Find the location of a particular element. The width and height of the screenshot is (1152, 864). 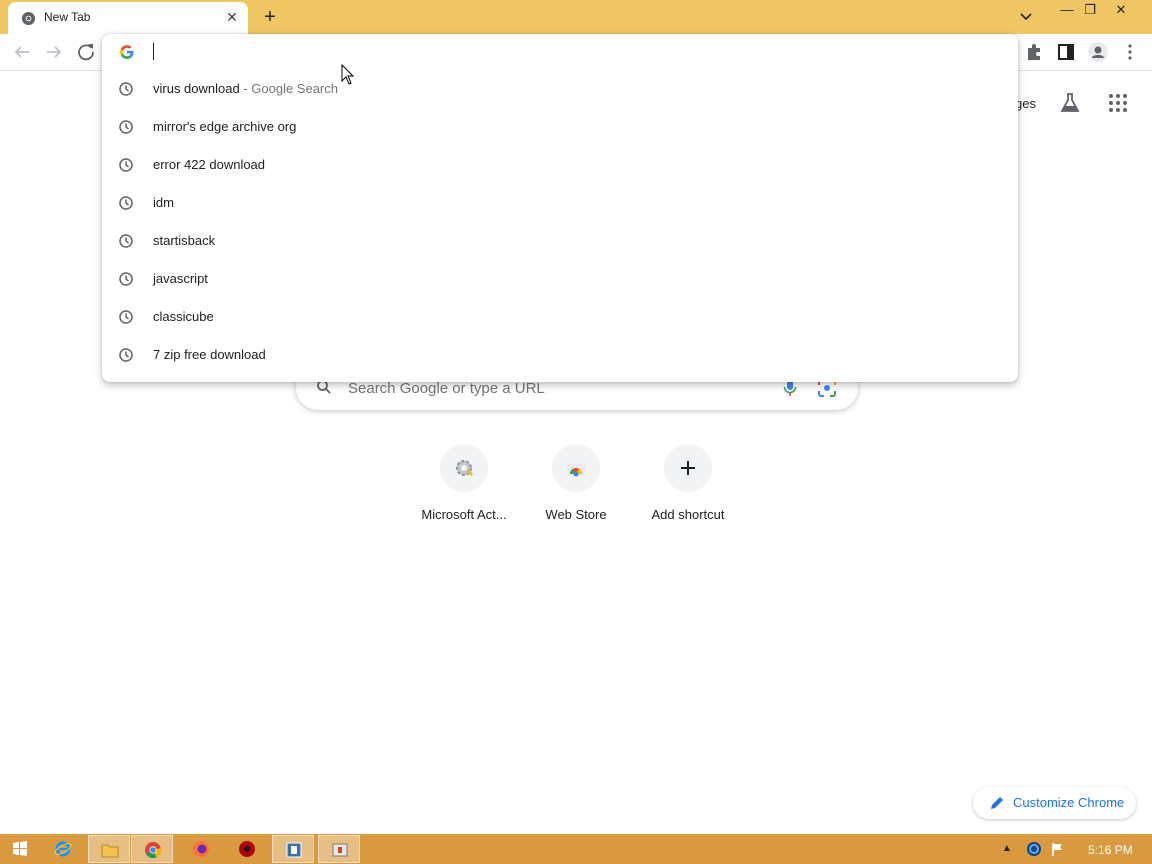

labs-flask-icon is located at coordinates (1070, 103).